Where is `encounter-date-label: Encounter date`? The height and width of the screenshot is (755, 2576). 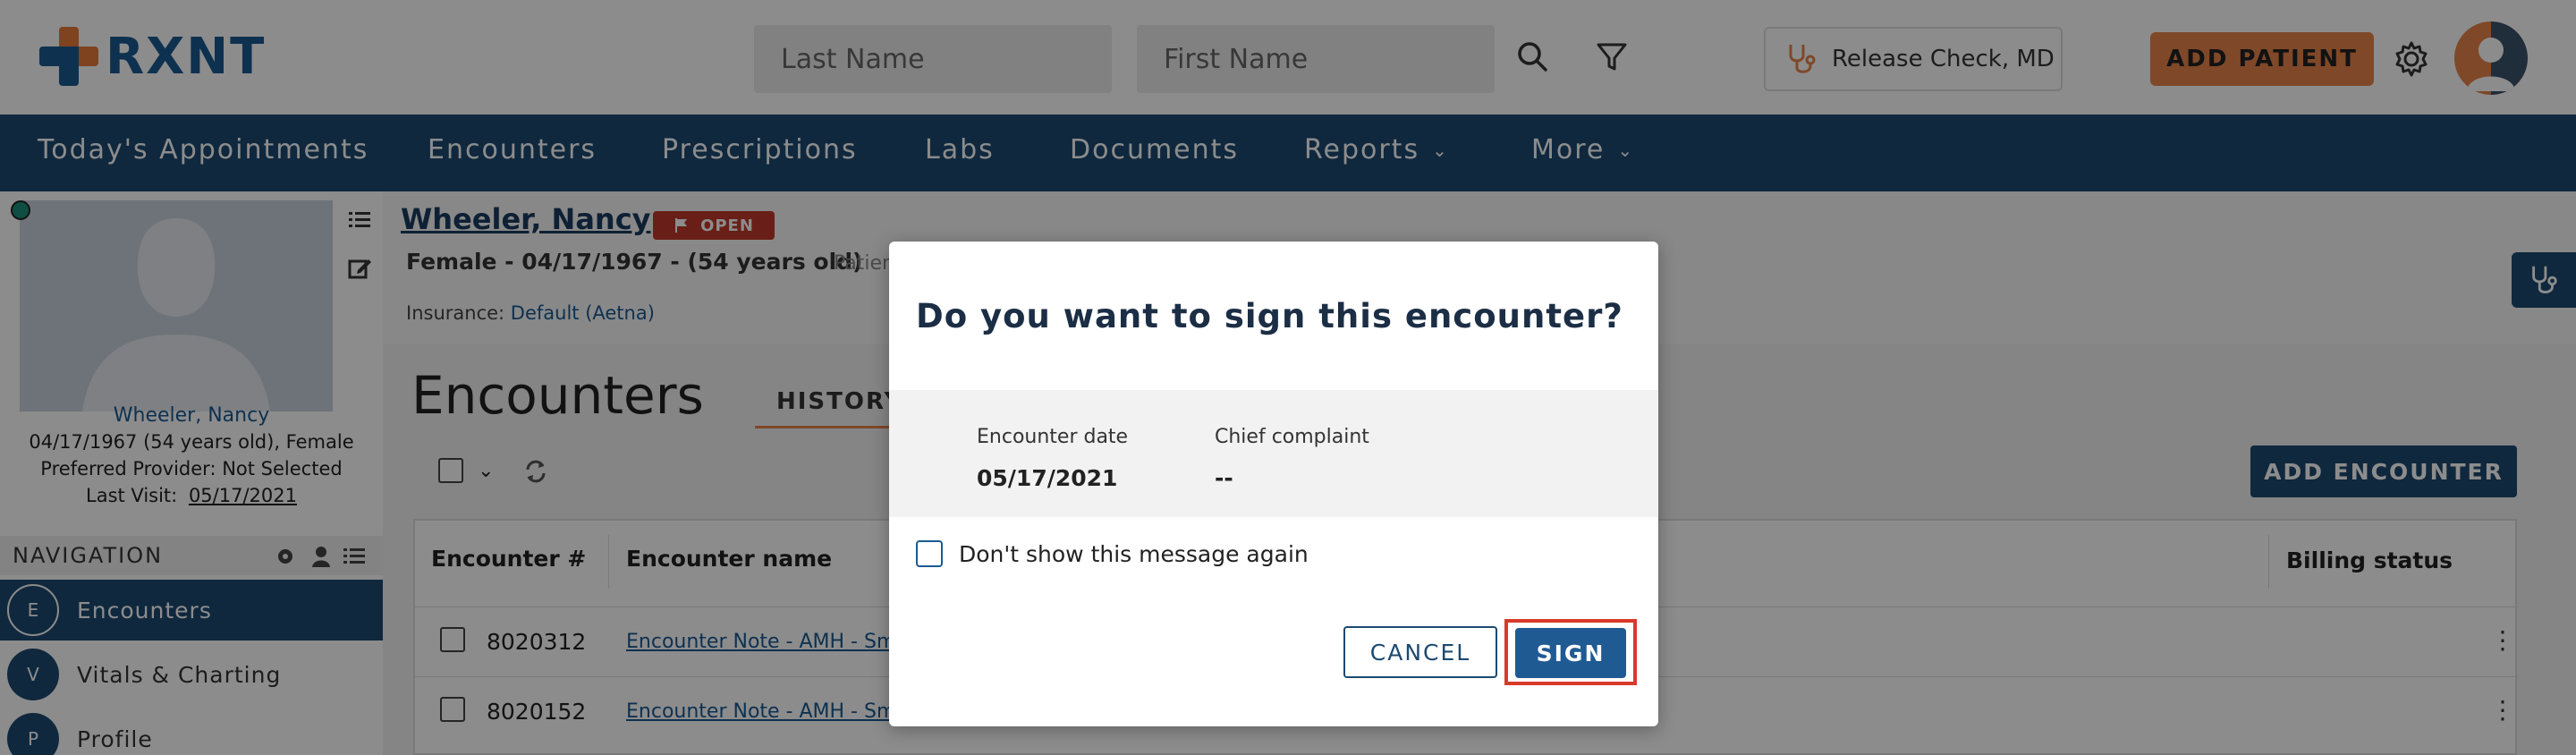
encounter-date-label: Encounter date is located at coordinates (1053, 437).